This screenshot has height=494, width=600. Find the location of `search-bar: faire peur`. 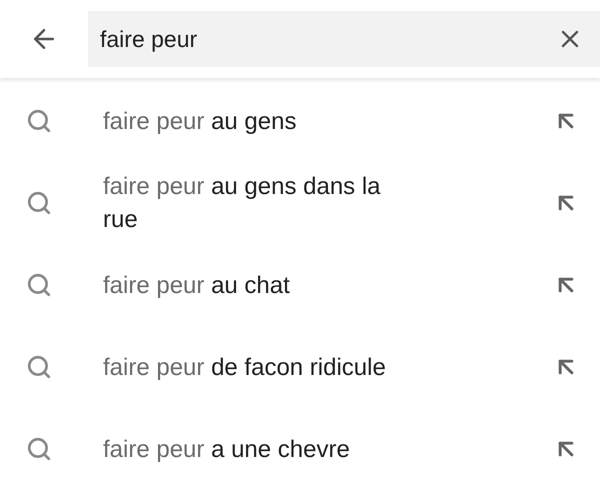

search-bar: faire peur is located at coordinates (344, 39).